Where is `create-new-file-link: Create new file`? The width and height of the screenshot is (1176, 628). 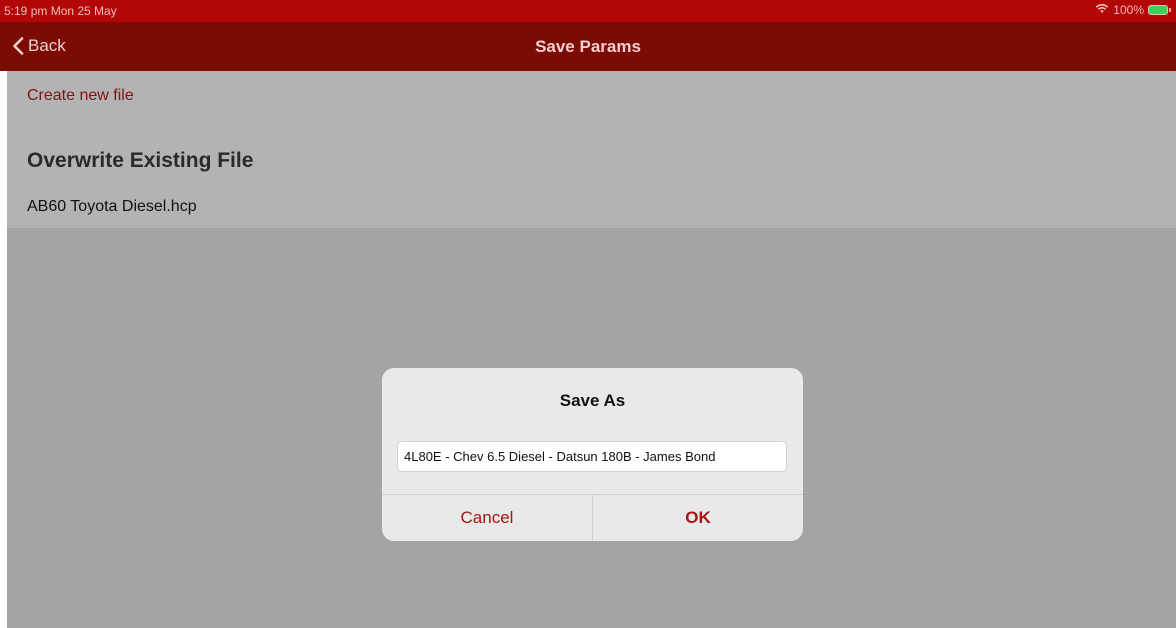 create-new-file-link: Create new file is located at coordinates (80, 96).